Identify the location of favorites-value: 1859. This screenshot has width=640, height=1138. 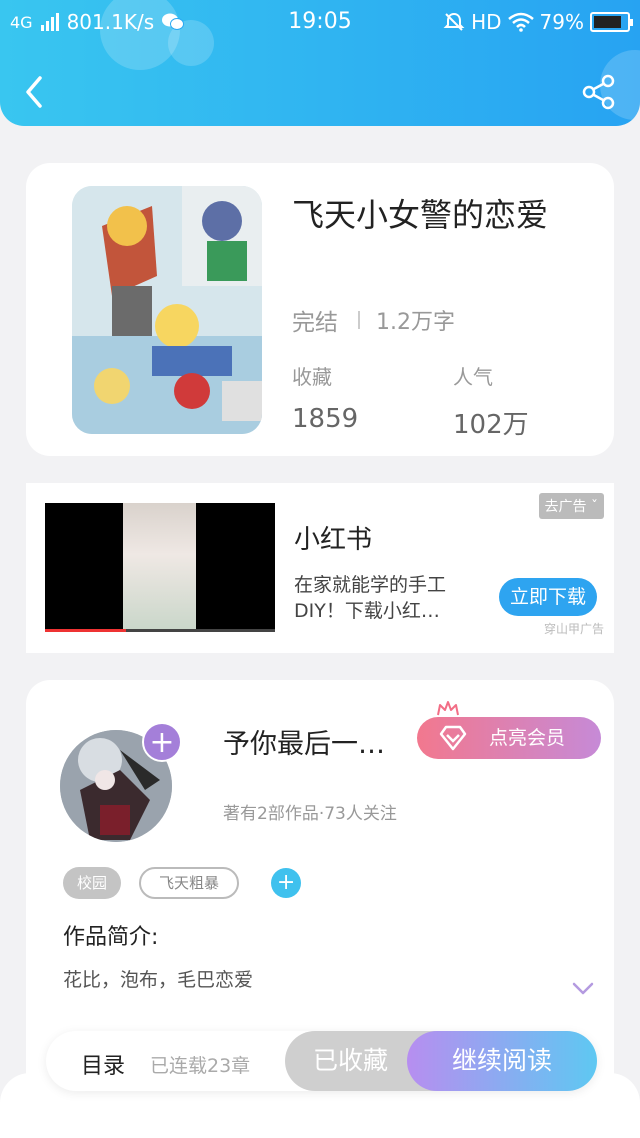
(325, 419).